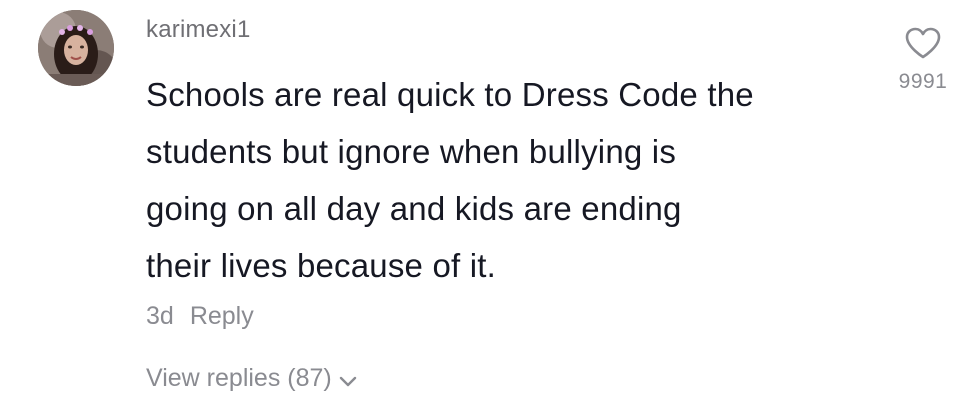  I want to click on chevron-down-icon, so click(348, 379).